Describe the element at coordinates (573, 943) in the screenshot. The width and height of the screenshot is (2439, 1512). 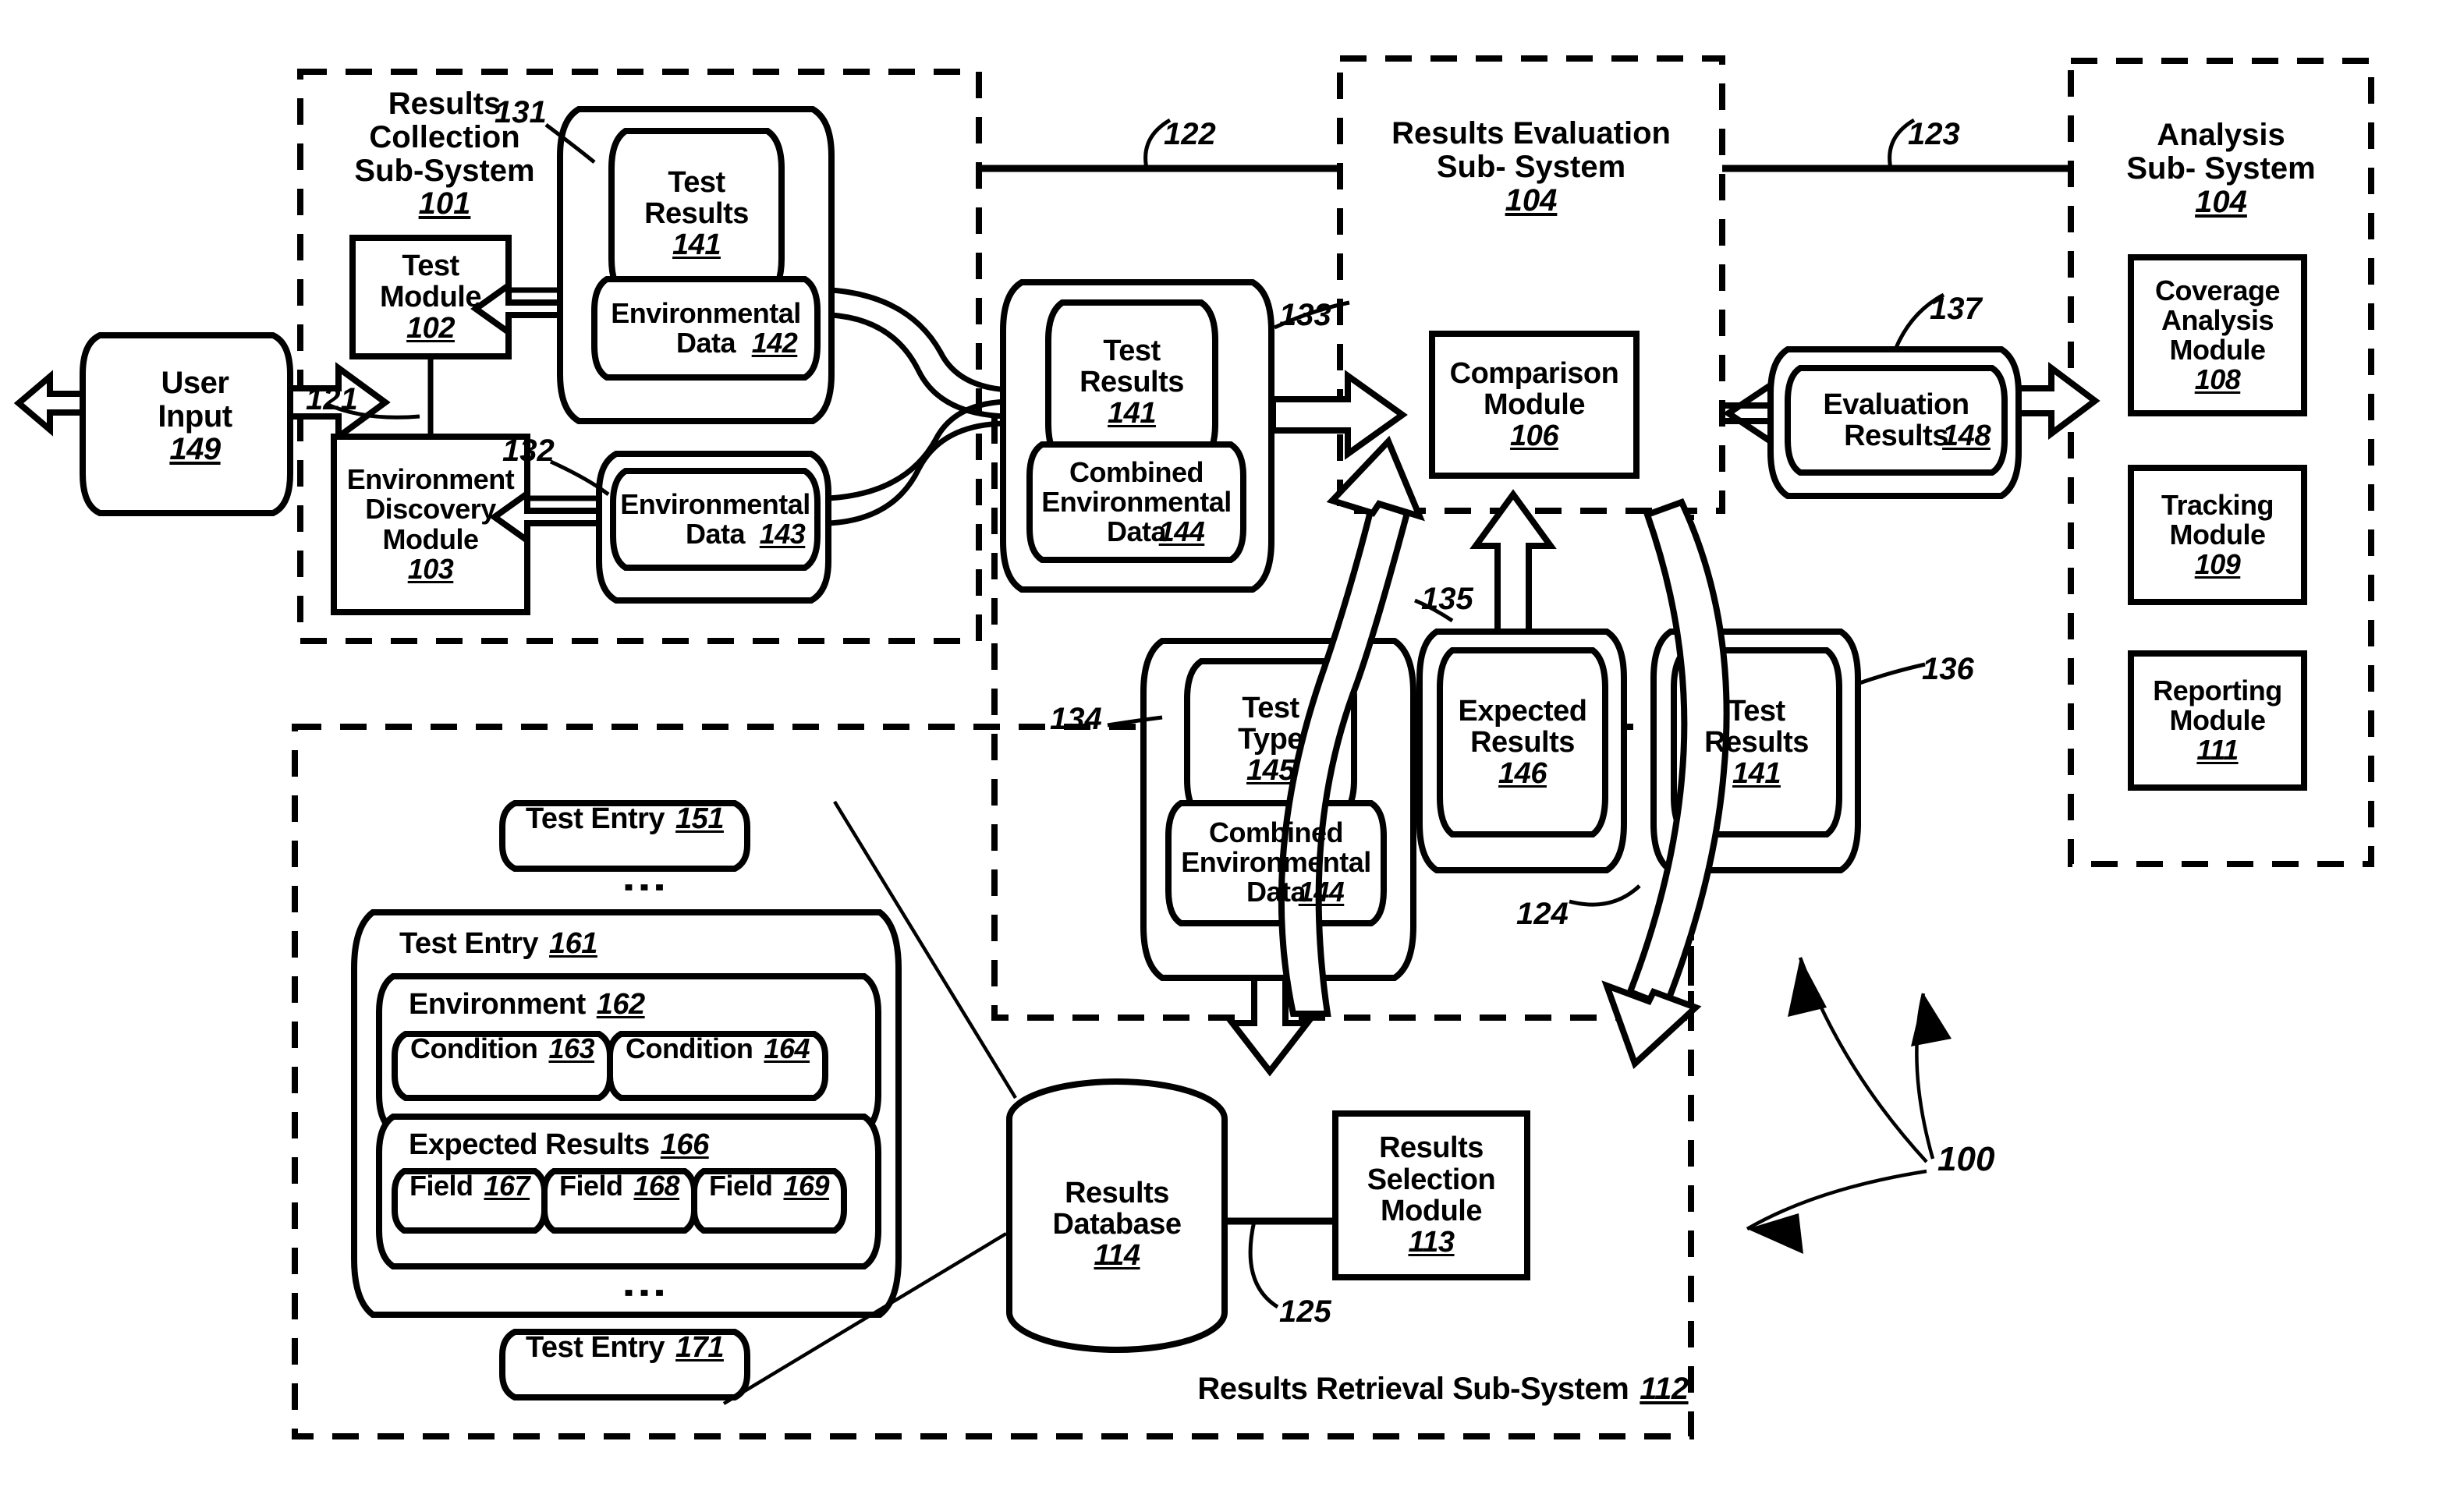
I see `test-entry-ref: 161` at that location.